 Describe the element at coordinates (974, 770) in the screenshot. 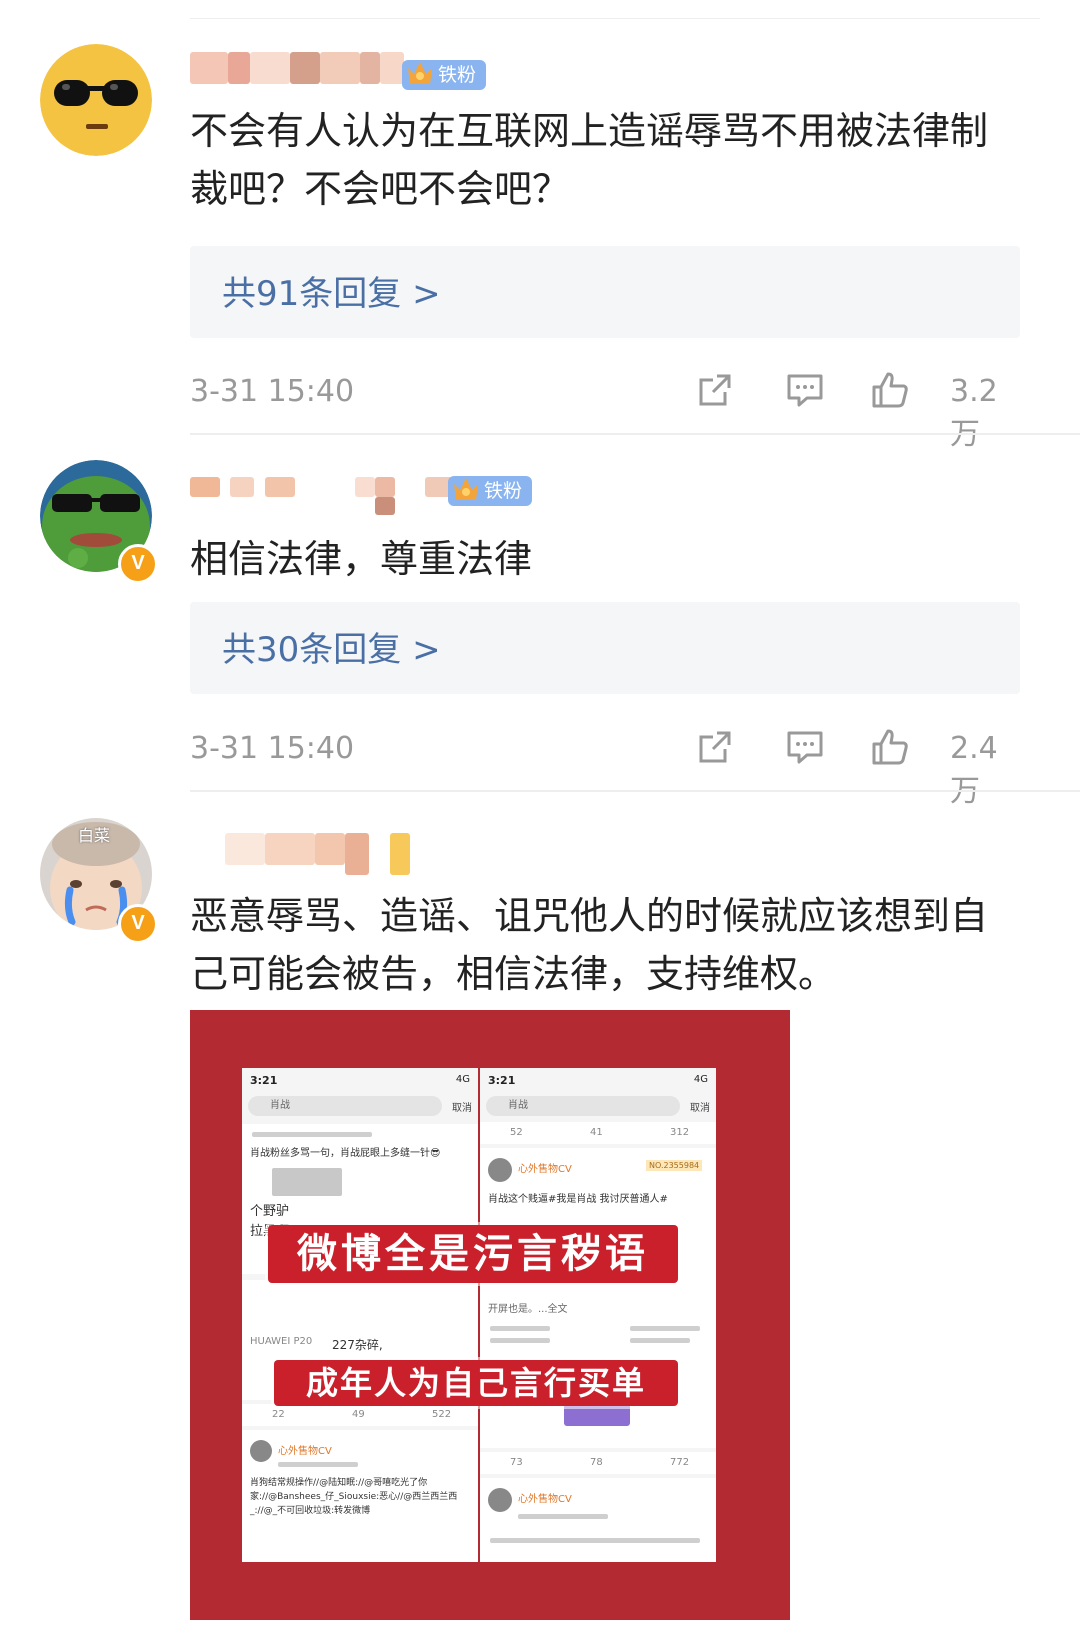

I see `like-count: 2.4万` at that location.